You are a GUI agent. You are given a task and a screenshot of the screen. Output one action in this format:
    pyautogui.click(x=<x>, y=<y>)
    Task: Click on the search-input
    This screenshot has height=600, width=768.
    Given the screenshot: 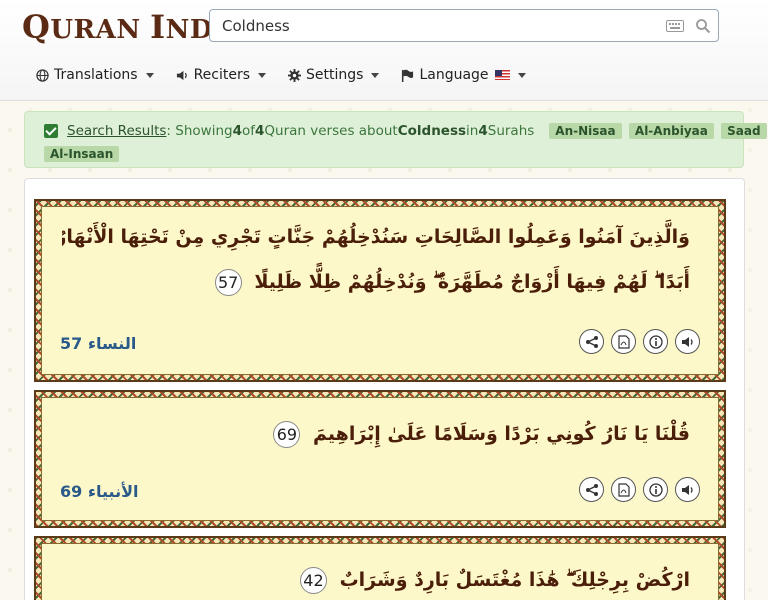 What is the action you would take?
    pyautogui.click(x=437, y=26)
    